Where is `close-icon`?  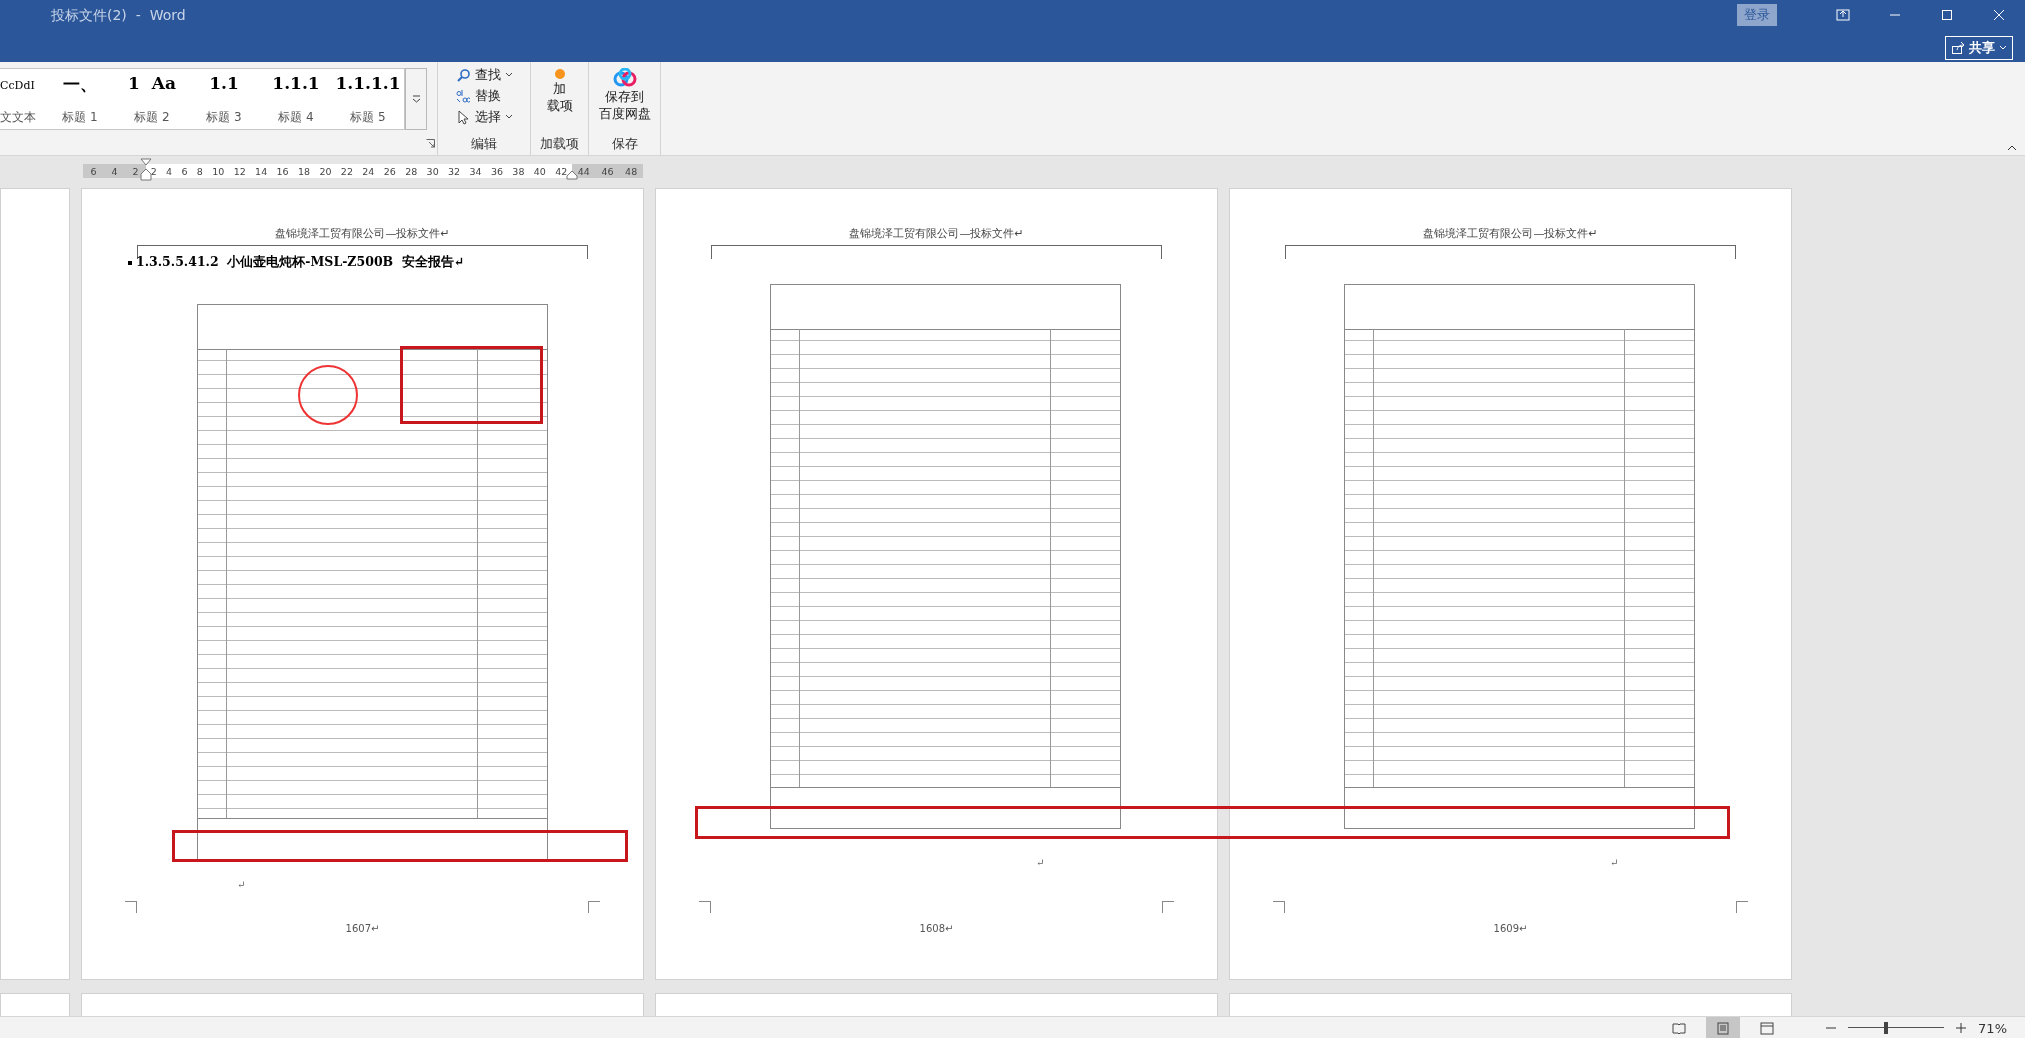 close-icon is located at coordinates (1999, 15).